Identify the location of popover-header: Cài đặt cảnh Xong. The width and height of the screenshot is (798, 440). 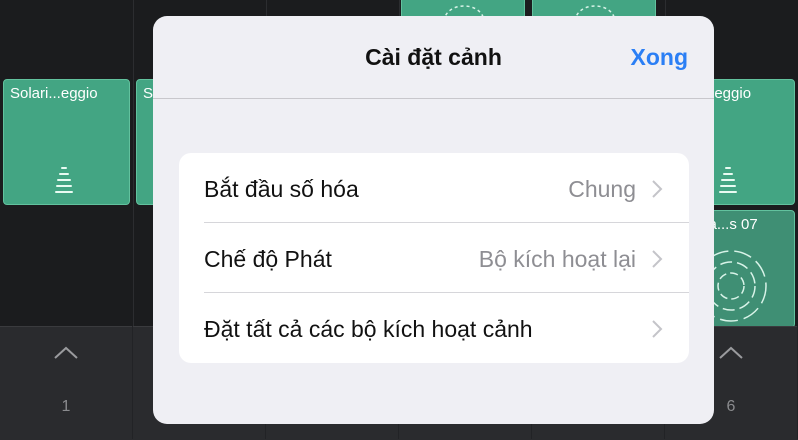
(433, 57).